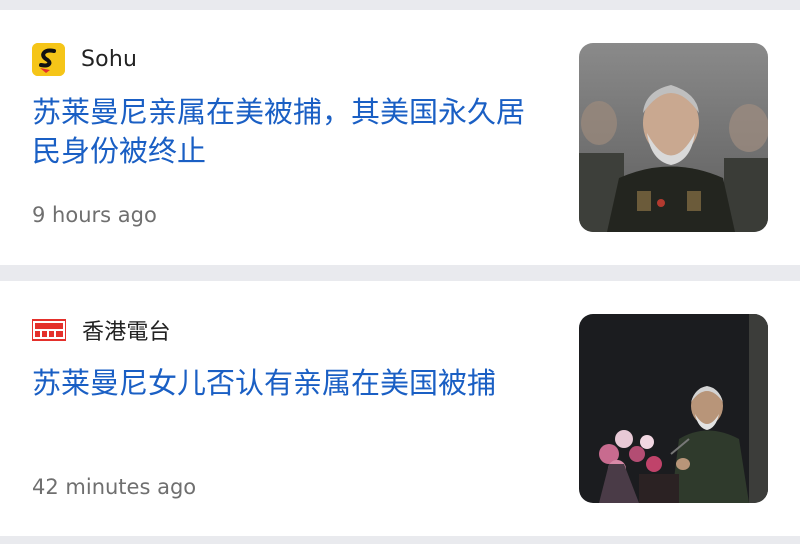  What do you see at coordinates (49, 330) in the screenshot?
I see `rthk-logo-icon` at bounding box center [49, 330].